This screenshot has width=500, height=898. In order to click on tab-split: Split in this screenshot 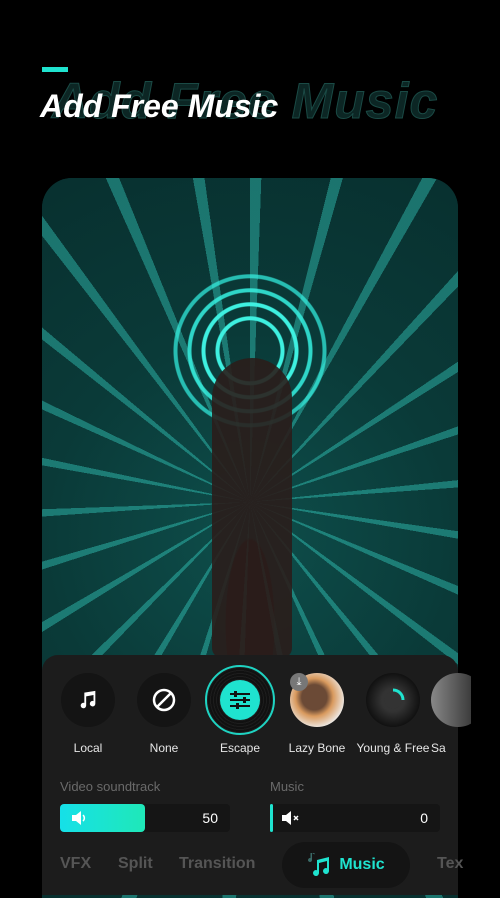, I will do `click(135, 864)`.